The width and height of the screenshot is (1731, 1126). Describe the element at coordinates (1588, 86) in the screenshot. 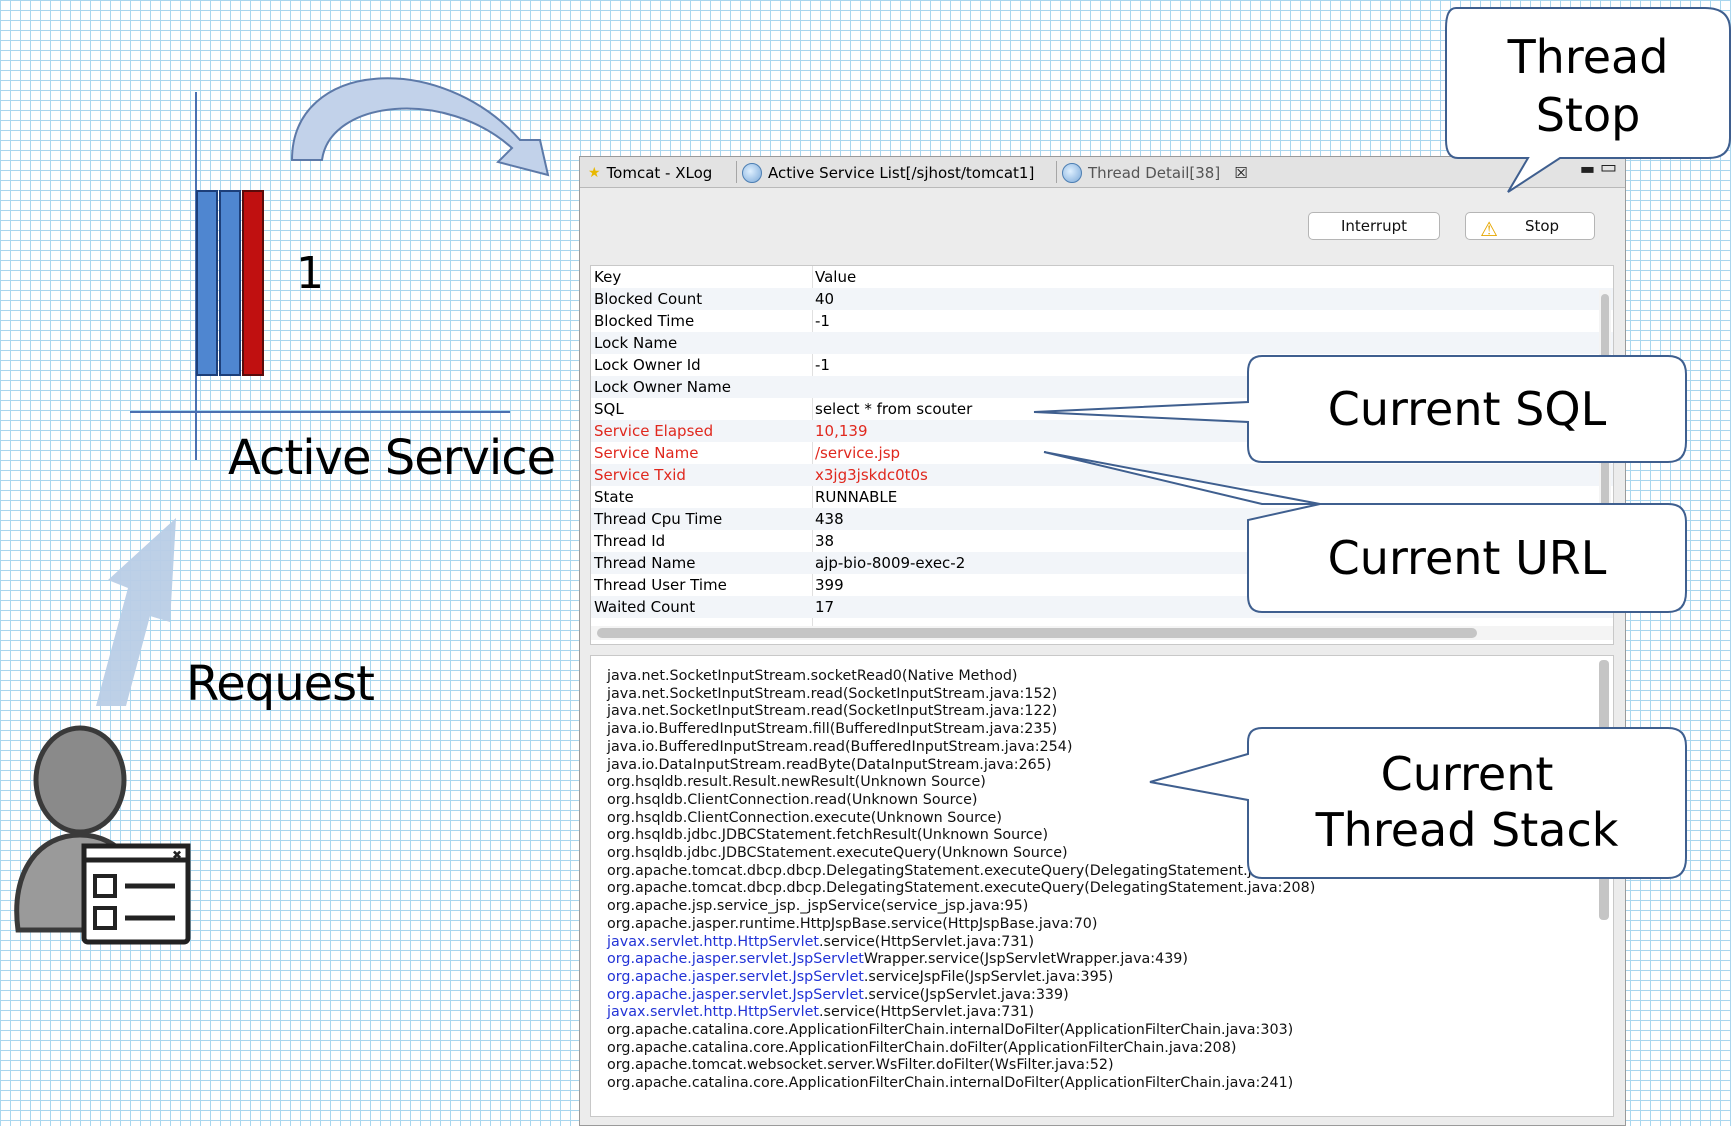

I see `callout-thread-stop-text: Thread Stop` at that location.